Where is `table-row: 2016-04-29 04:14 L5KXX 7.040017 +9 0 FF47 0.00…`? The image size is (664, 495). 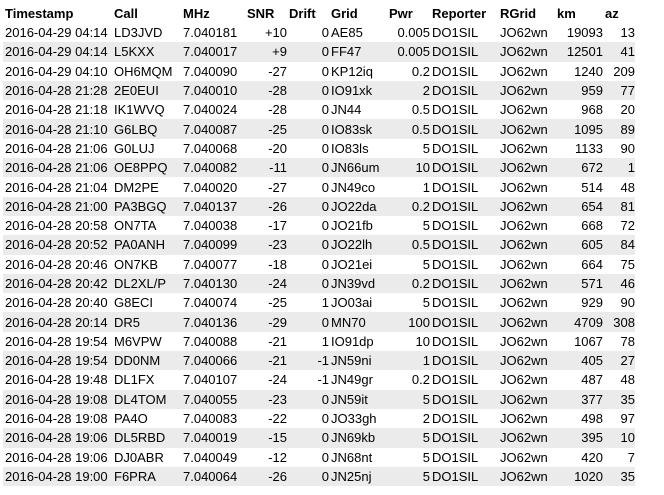 table-row: 2016-04-29 04:14 L5KXX 7.040017 +9 0 FF47 0.00… is located at coordinates (319, 52).